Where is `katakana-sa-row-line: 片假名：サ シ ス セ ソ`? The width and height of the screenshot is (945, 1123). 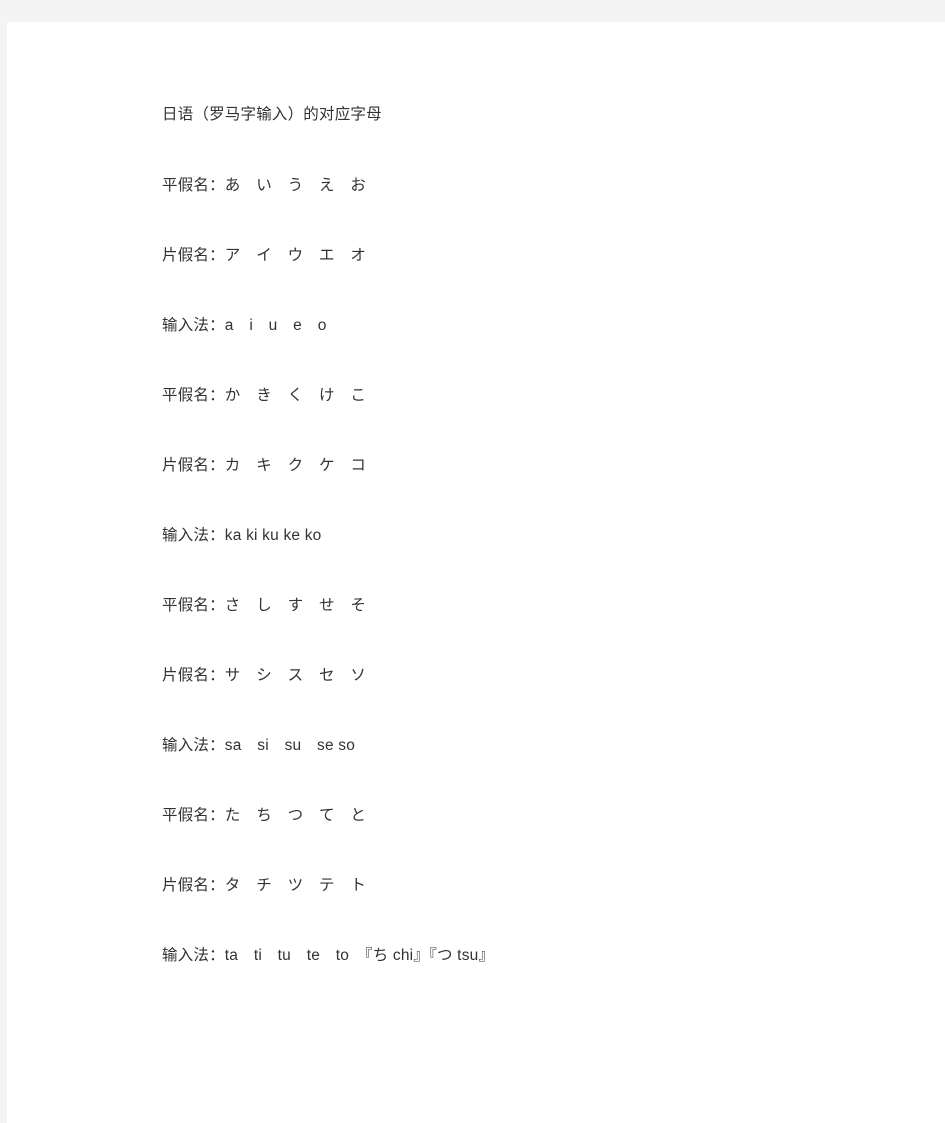
katakana-sa-row-line: 片假名：サ シ ス セ ソ is located at coordinates (264, 675).